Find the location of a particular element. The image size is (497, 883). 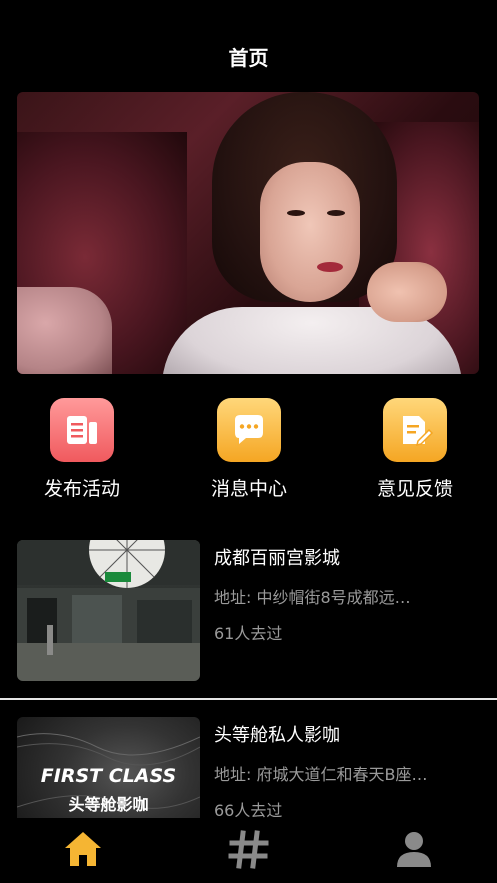

quick-action-publish: 发布活动 is located at coordinates (82, 449).